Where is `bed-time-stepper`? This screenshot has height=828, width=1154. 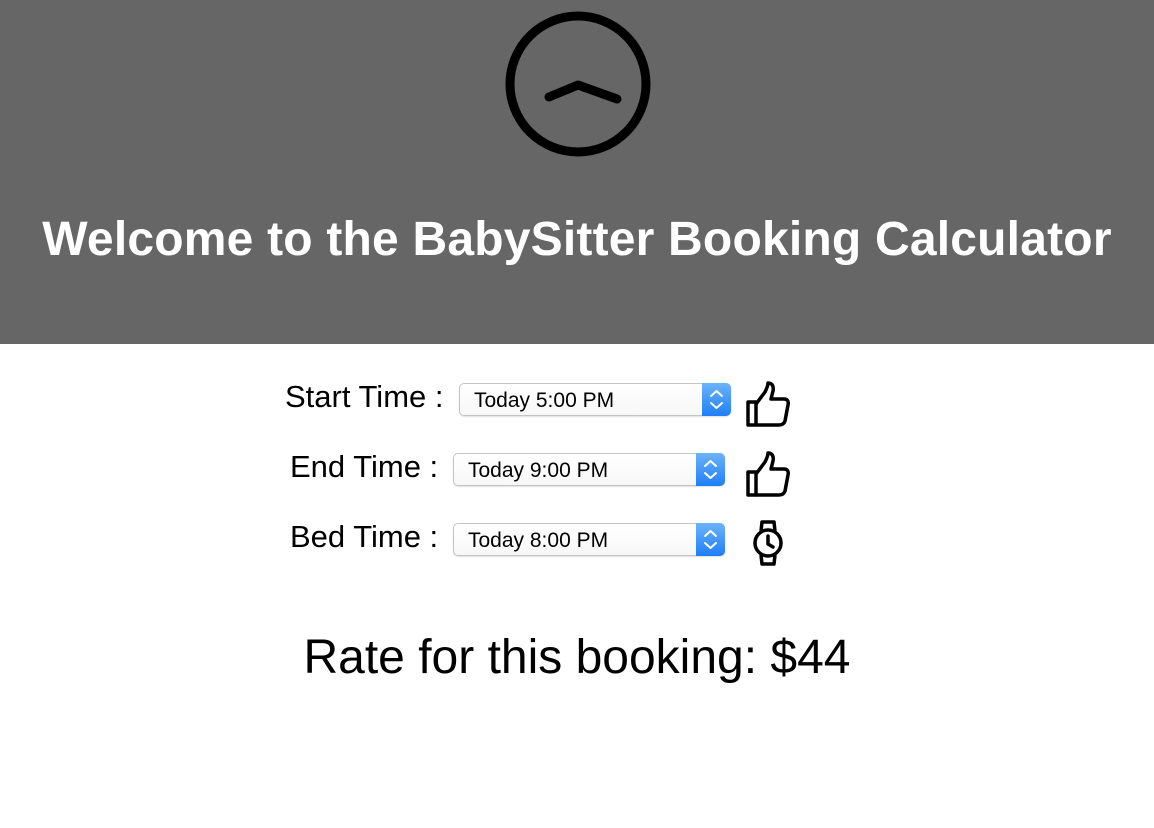 bed-time-stepper is located at coordinates (710, 539).